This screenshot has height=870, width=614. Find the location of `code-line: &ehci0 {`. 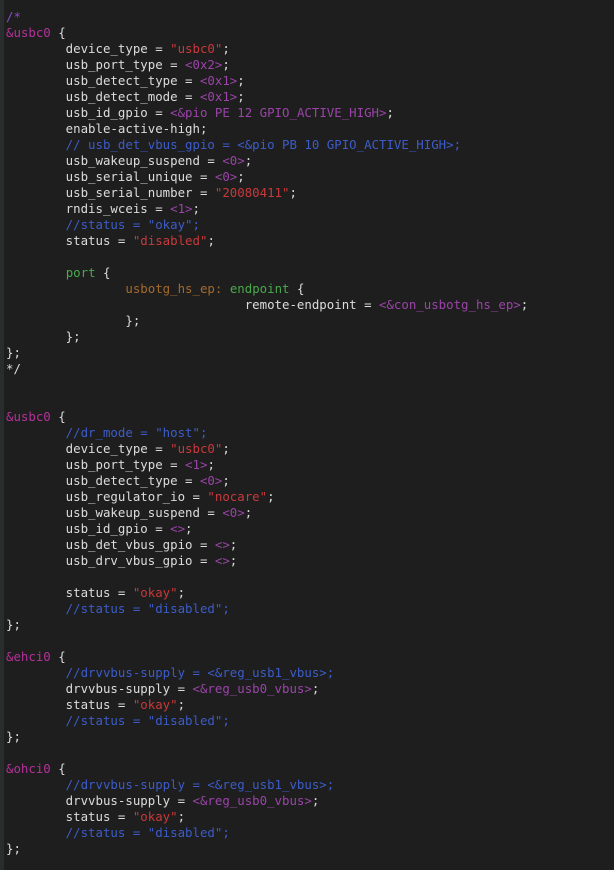

code-line: &ehci0 { is located at coordinates (309, 657).